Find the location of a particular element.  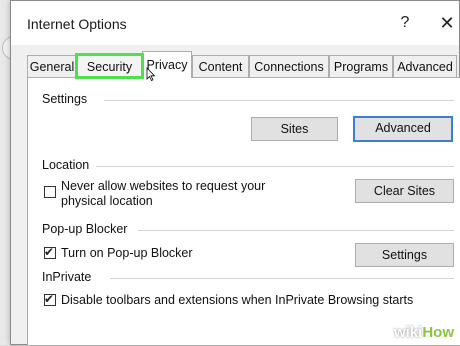

popup-settings-button: Settings is located at coordinates (404, 255).